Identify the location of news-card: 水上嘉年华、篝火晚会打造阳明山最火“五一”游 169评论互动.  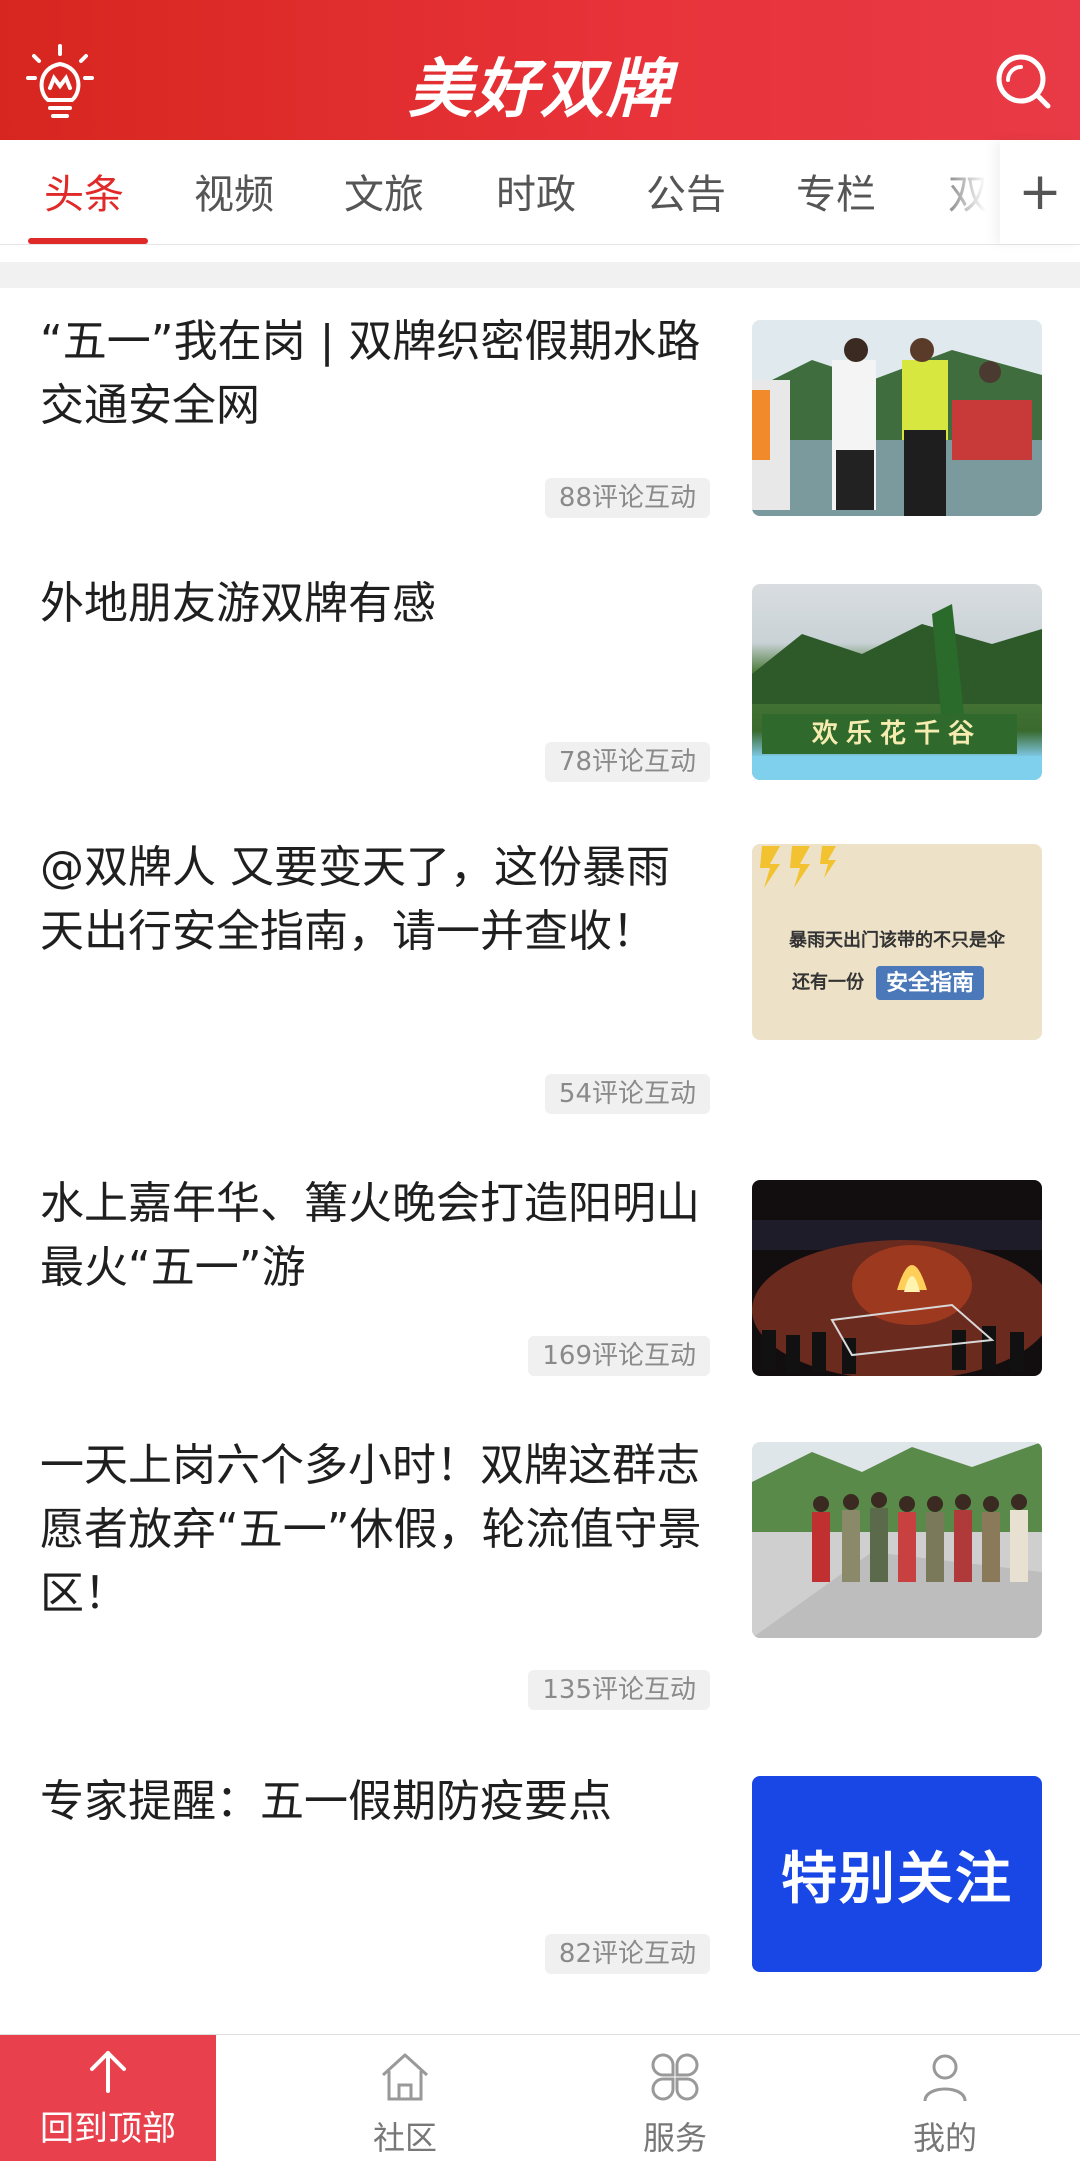
(540, 1287).